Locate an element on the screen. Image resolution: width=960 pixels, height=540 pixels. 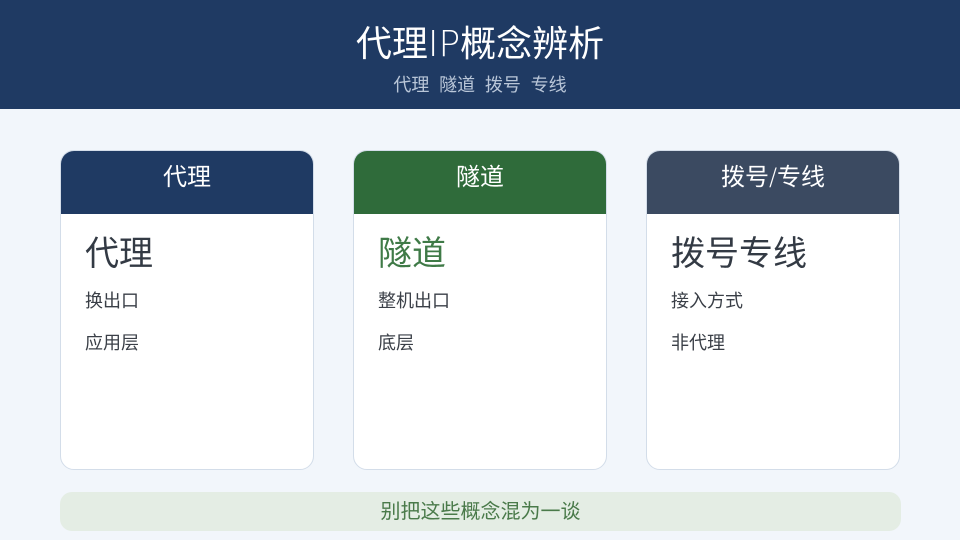
card-proxy-body: 代理 换出口 应用层 is located at coordinates (187, 285).